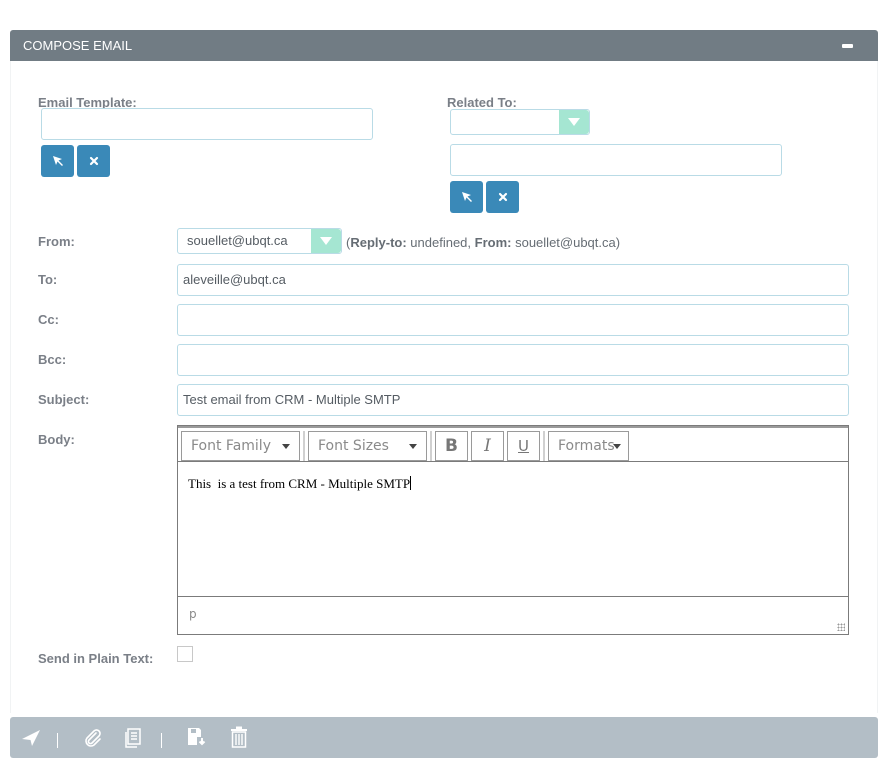 The height and width of the screenshot is (766, 882). What do you see at coordinates (440, 242) in the screenshot?
I see `reply-to-value: undefined,` at bounding box center [440, 242].